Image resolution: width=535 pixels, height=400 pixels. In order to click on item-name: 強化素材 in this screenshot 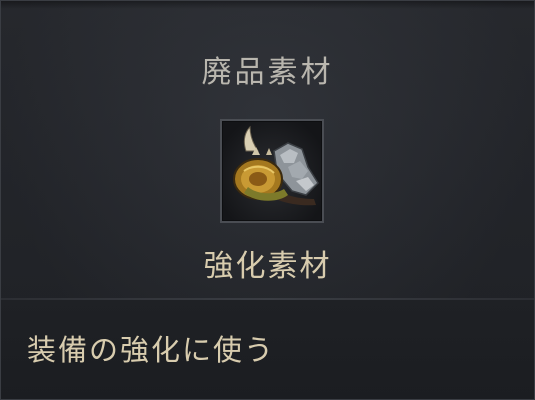, I will do `click(267, 266)`.